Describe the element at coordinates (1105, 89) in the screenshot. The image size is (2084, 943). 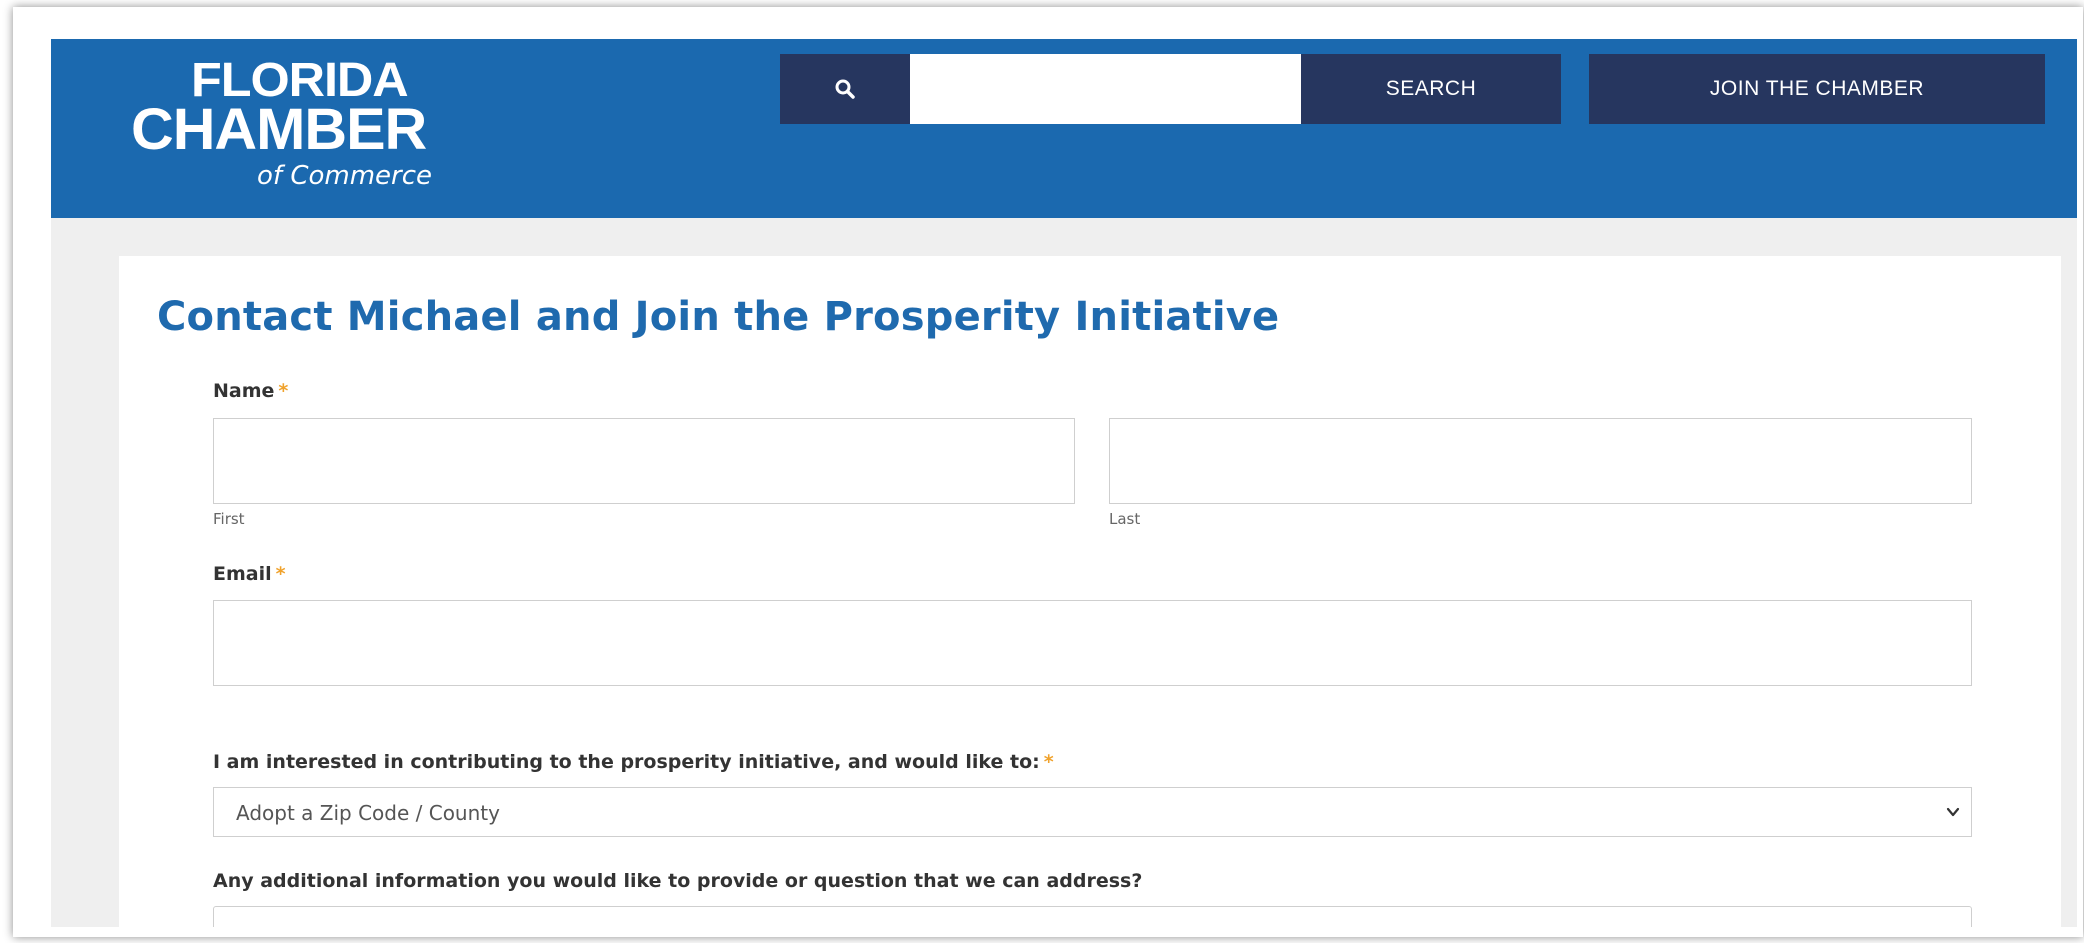
I see `search-input` at that location.